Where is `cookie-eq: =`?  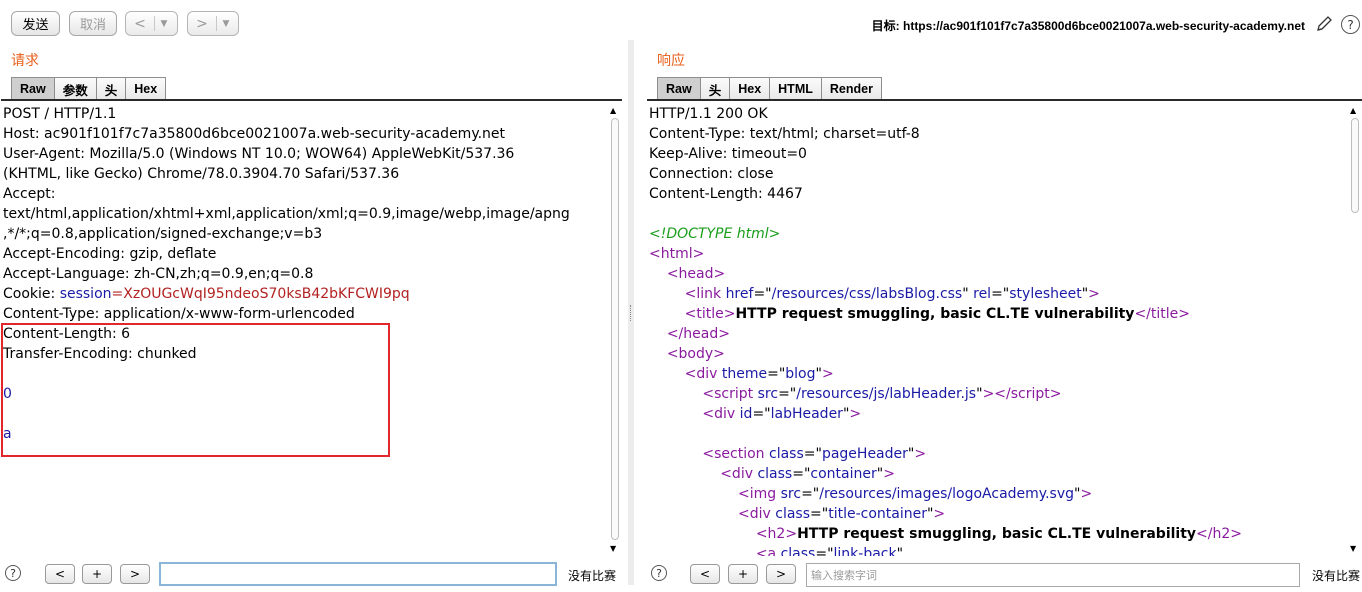 cookie-eq: = is located at coordinates (117, 294).